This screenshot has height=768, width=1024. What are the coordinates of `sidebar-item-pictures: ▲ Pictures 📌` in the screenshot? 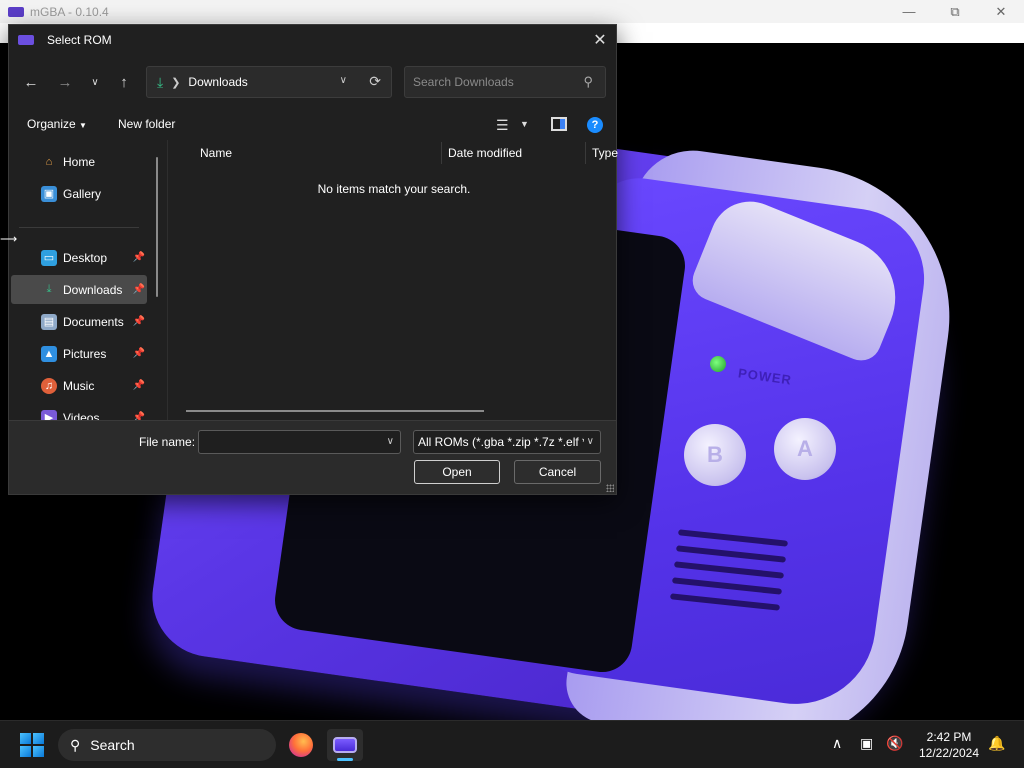 It's located at (79, 353).